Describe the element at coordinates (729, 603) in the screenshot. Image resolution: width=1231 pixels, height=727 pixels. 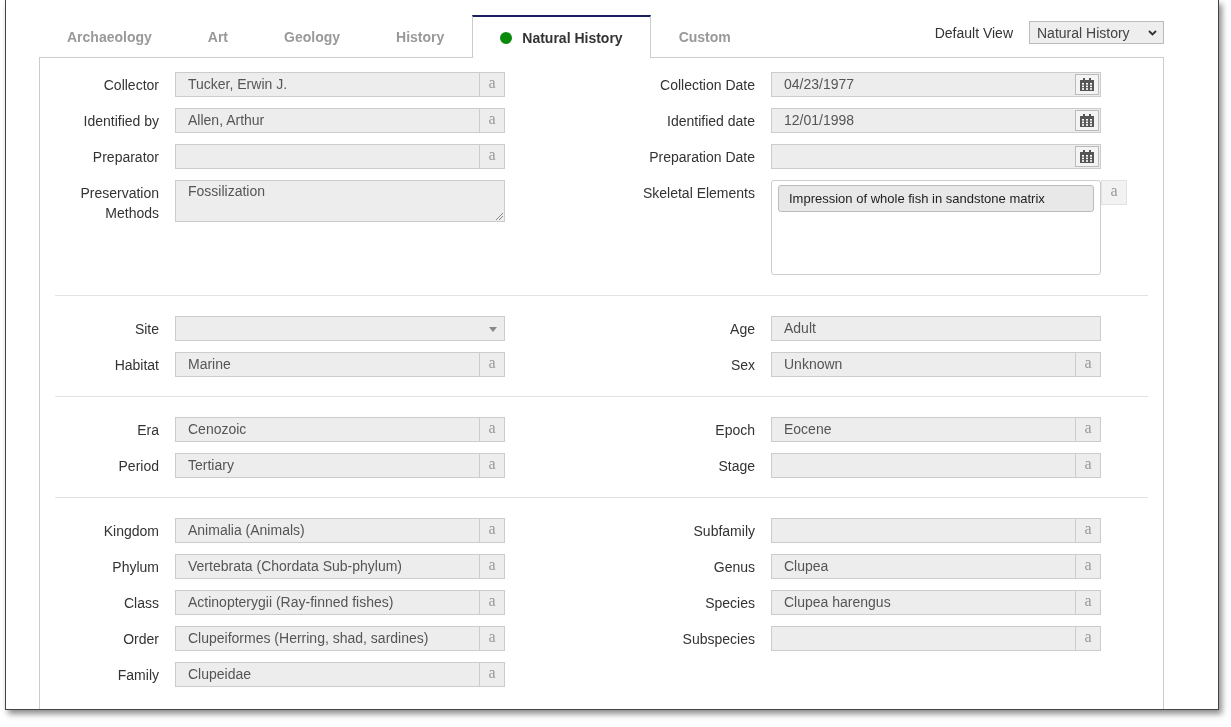
I see `field-label: Species` at that location.